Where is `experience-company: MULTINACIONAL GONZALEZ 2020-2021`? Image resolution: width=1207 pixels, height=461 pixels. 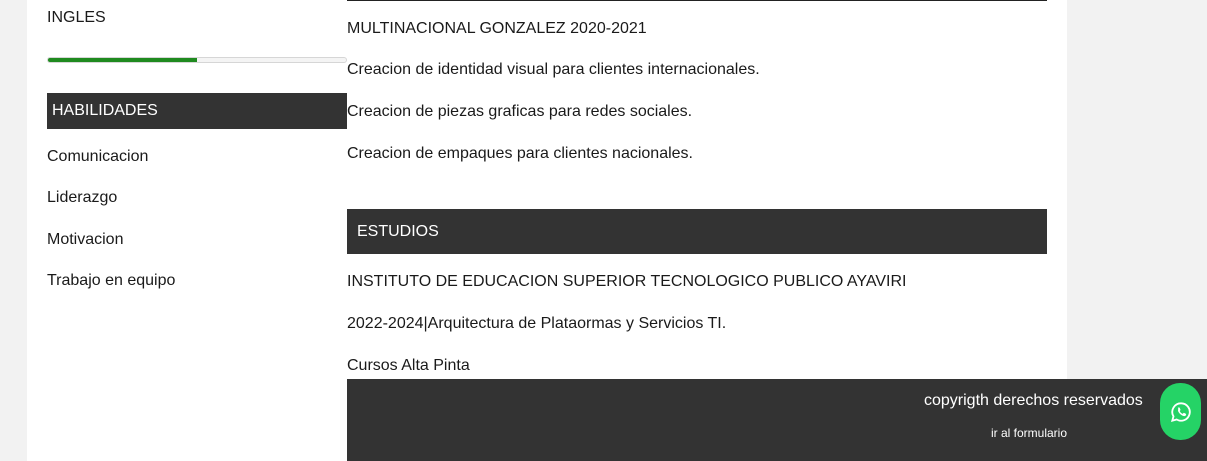
experience-company: MULTINACIONAL GONZALEZ 2020-2021 is located at coordinates (497, 28).